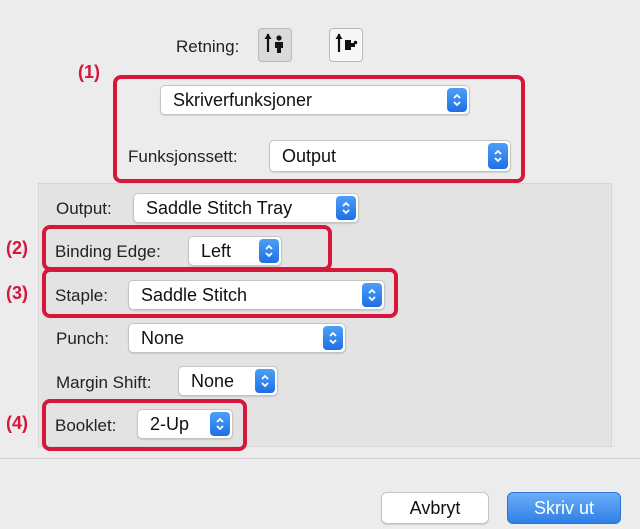 The height and width of the screenshot is (529, 640). What do you see at coordinates (228, 381) in the screenshot?
I see `margin-shift-popup: None` at bounding box center [228, 381].